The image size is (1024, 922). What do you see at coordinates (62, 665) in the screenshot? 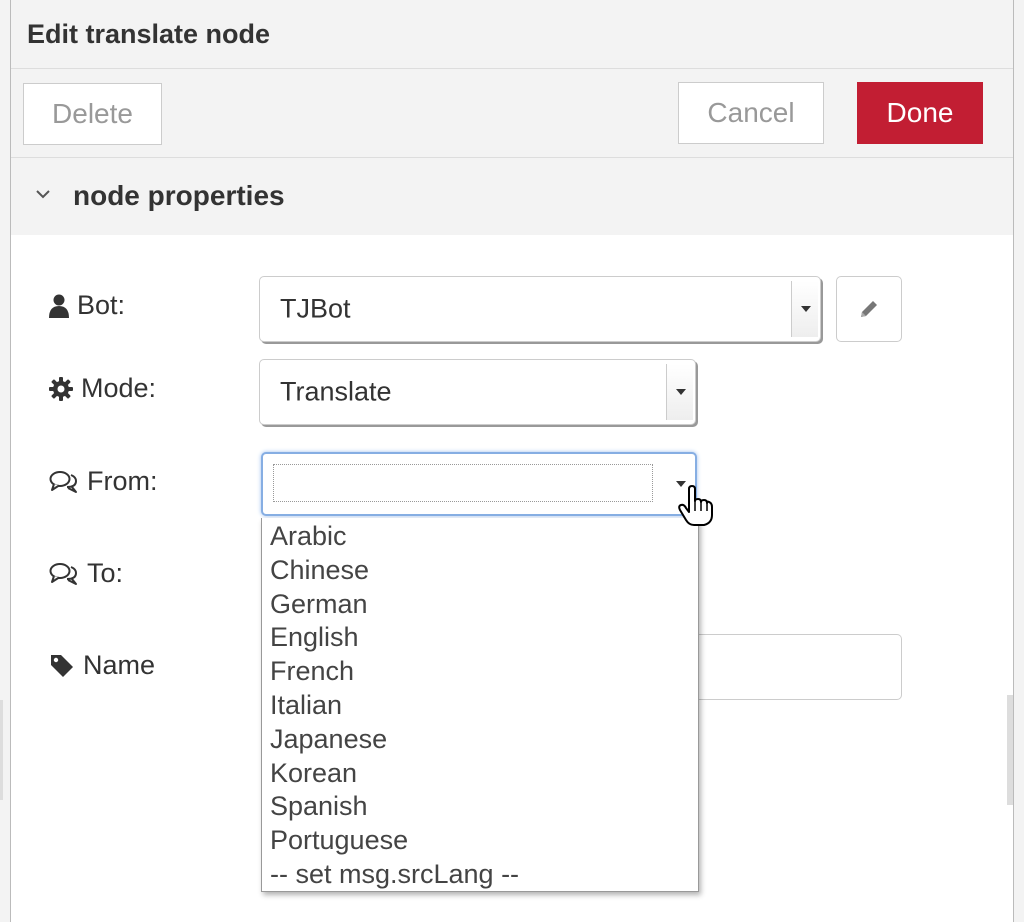
I see `tag-icon` at bounding box center [62, 665].